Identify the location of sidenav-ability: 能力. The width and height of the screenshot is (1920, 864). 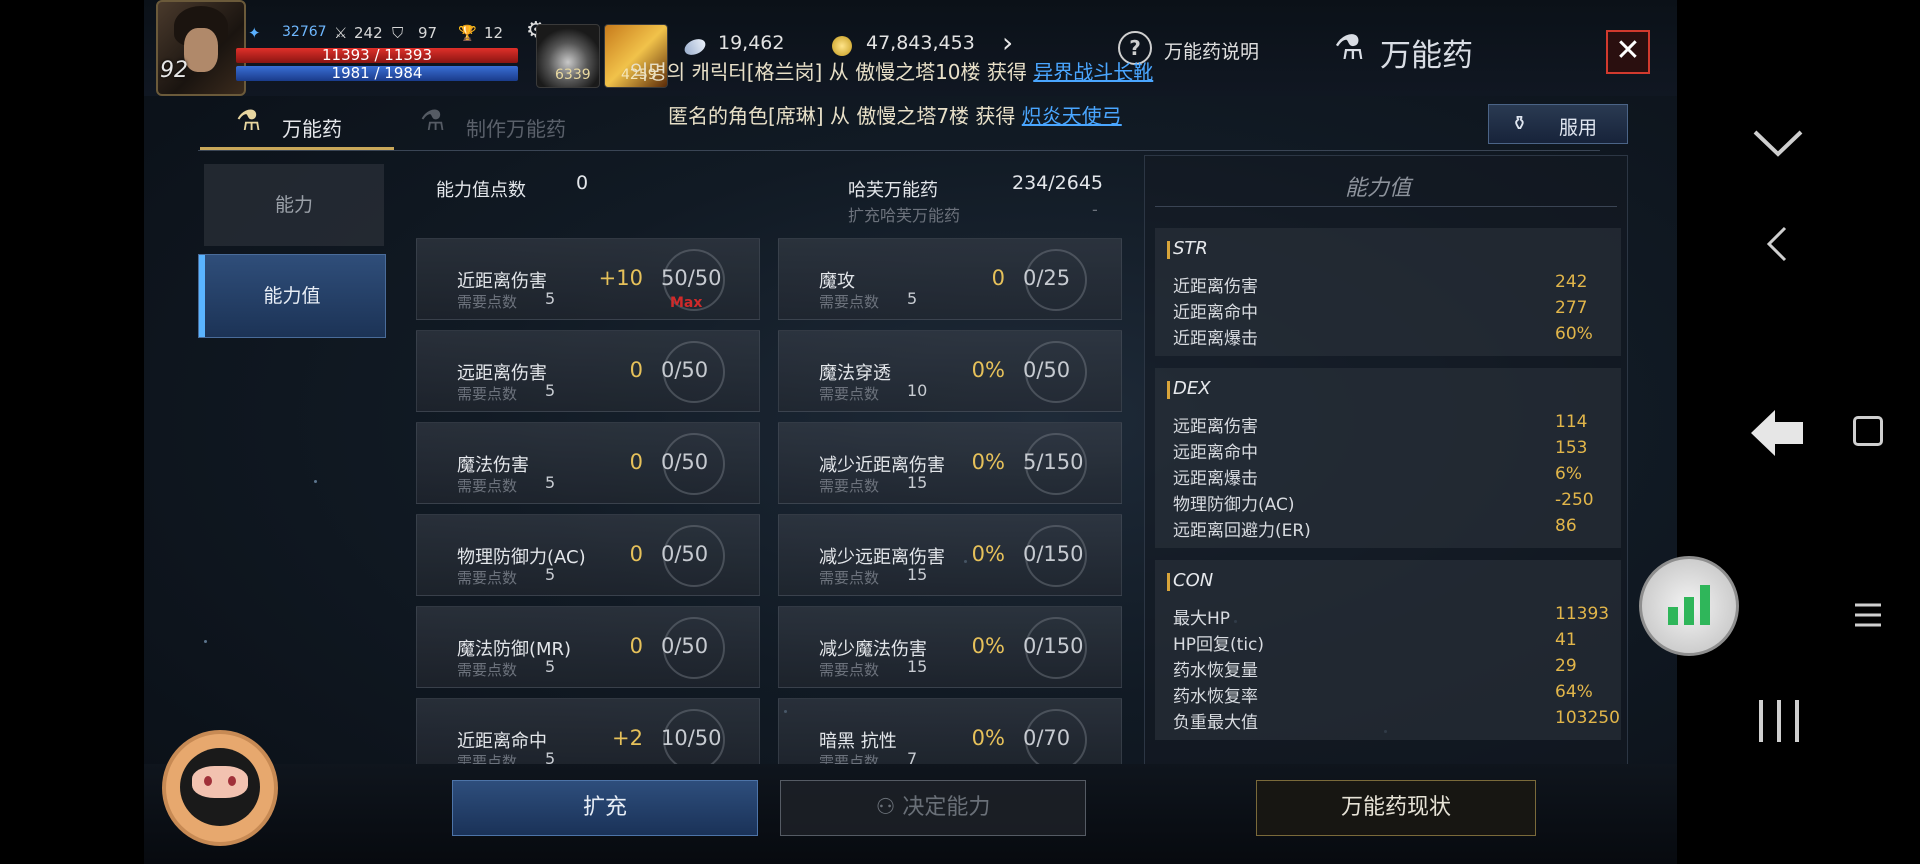
(294, 205).